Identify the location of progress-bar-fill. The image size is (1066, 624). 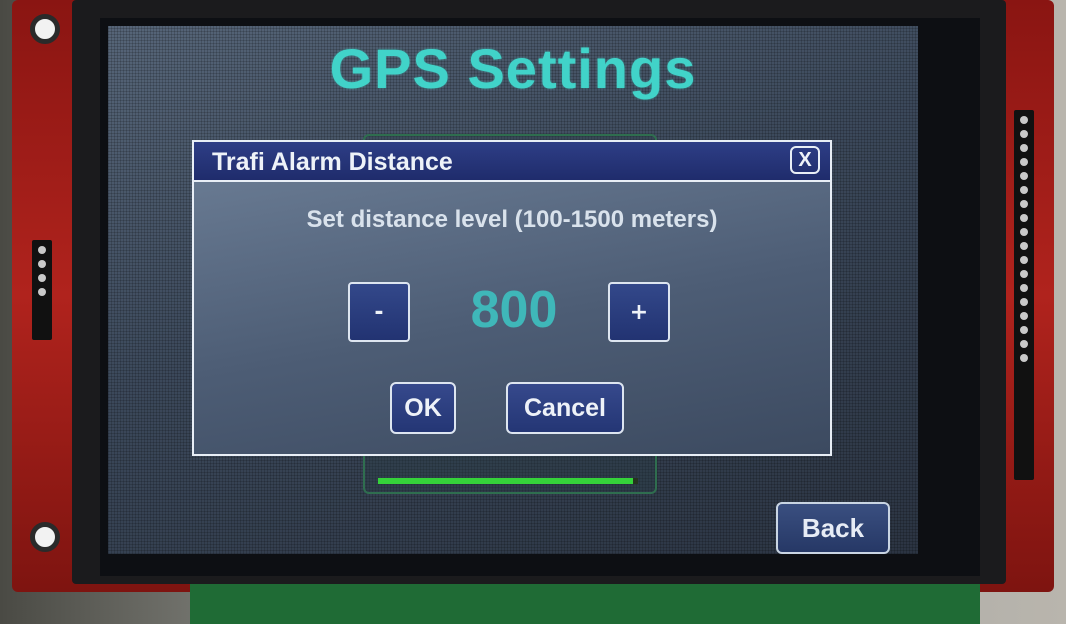
(505, 481).